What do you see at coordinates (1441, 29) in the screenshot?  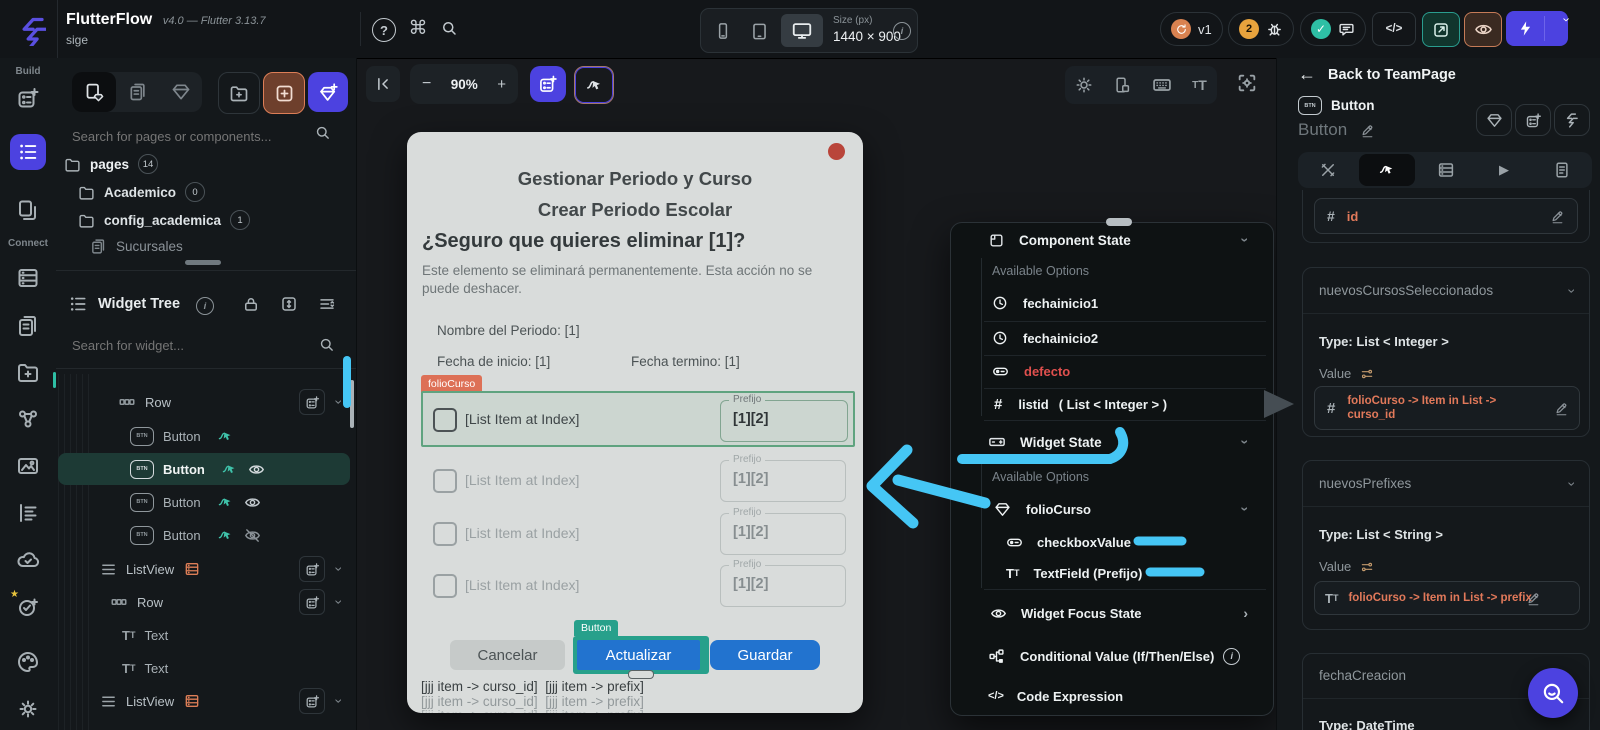 I see `open-app-button` at bounding box center [1441, 29].